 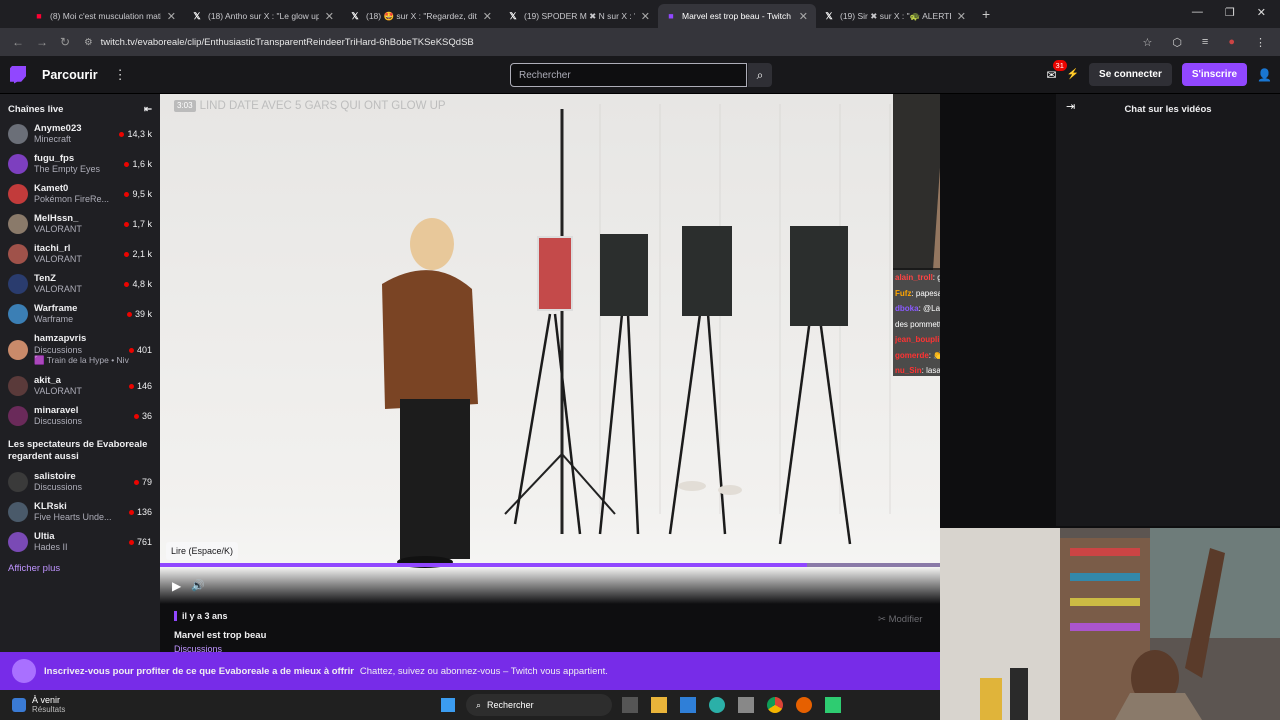 What do you see at coordinates (80, 224) in the screenshot?
I see `sidebar-channel: MelHssn_ VALORANT 1,7 k` at bounding box center [80, 224].